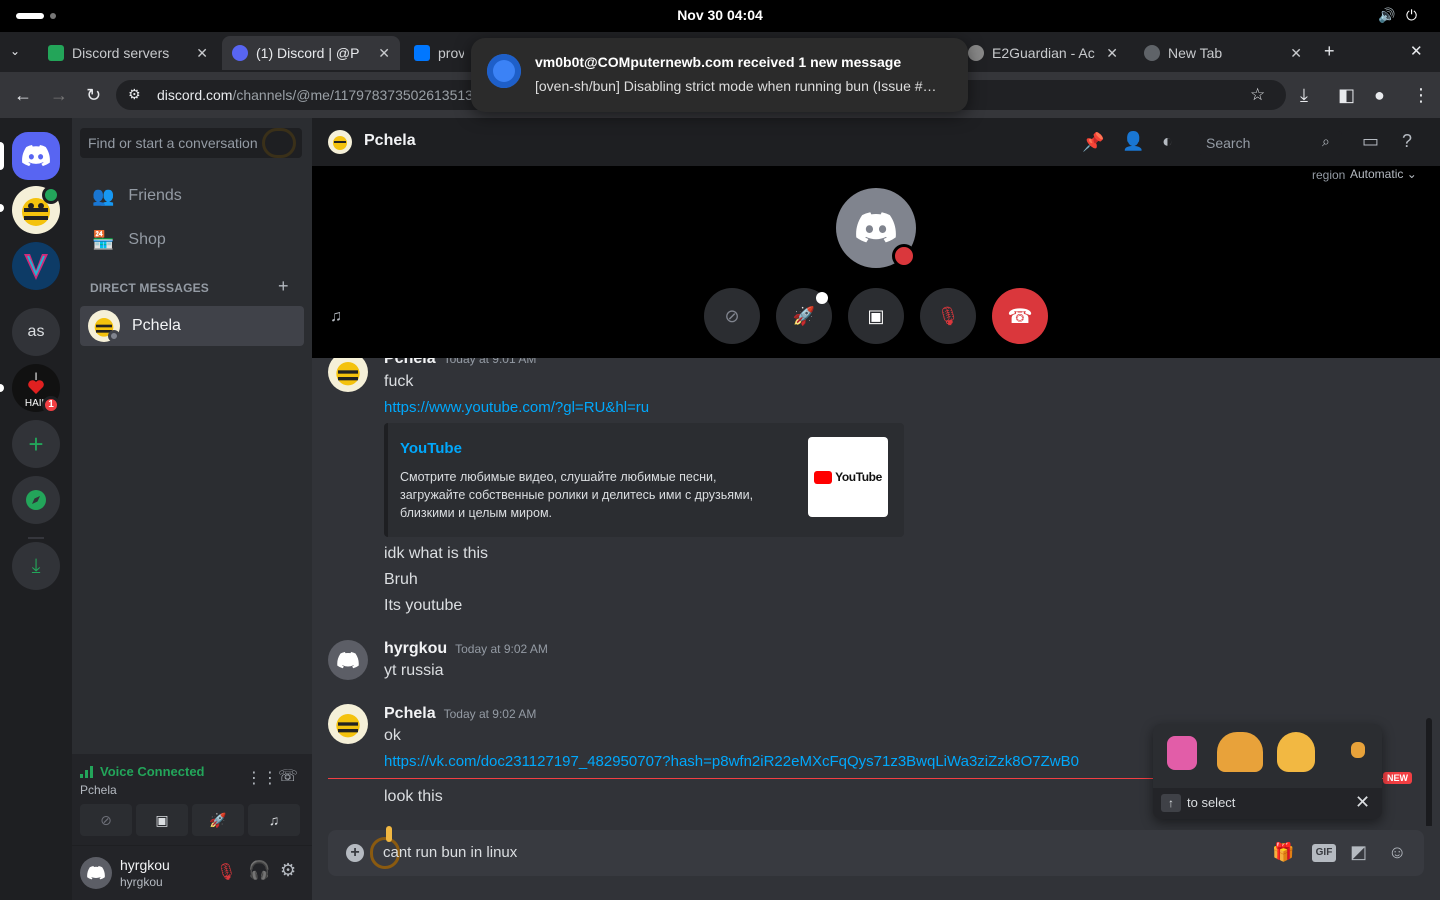 Image resolution: width=1440 pixels, height=900 pixels. Describe the element at coordinates (976, 53) in the screenshot. I see `globe-favicon-icon` at that location.